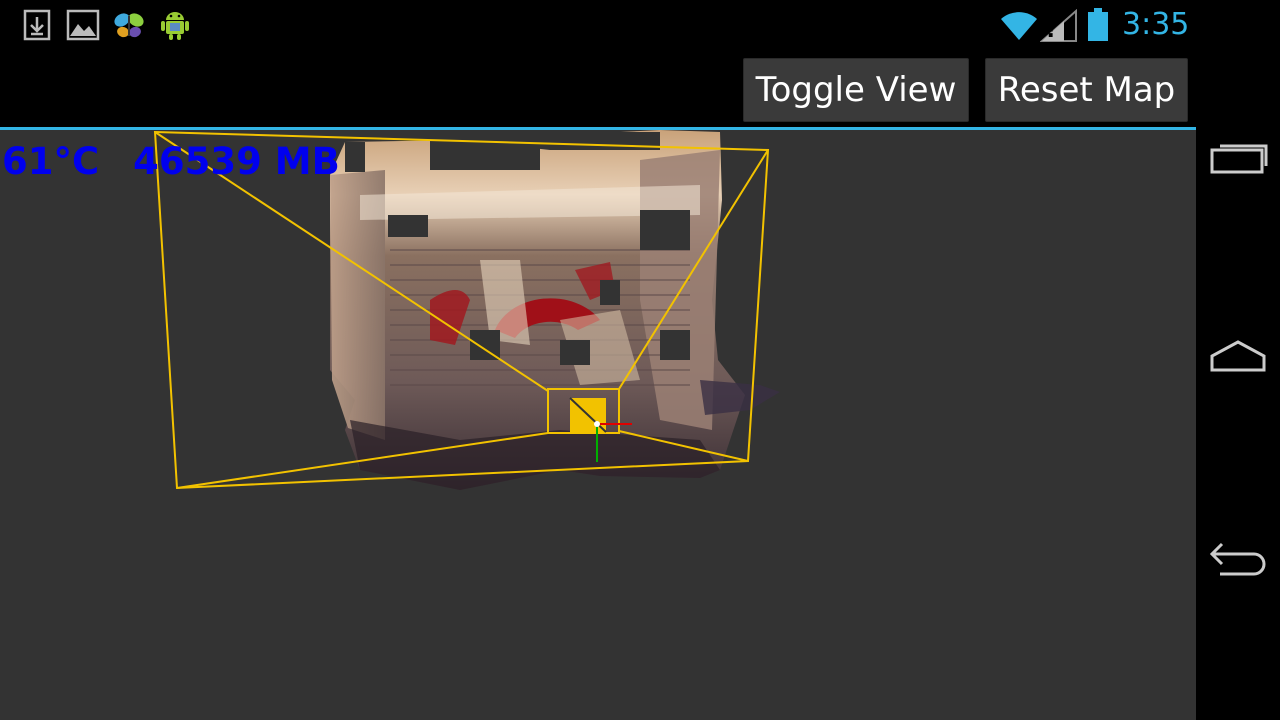 This screenshot has height=720, width=1280. I want to click on memory-readout: 46539 MB, so click(236, 161).